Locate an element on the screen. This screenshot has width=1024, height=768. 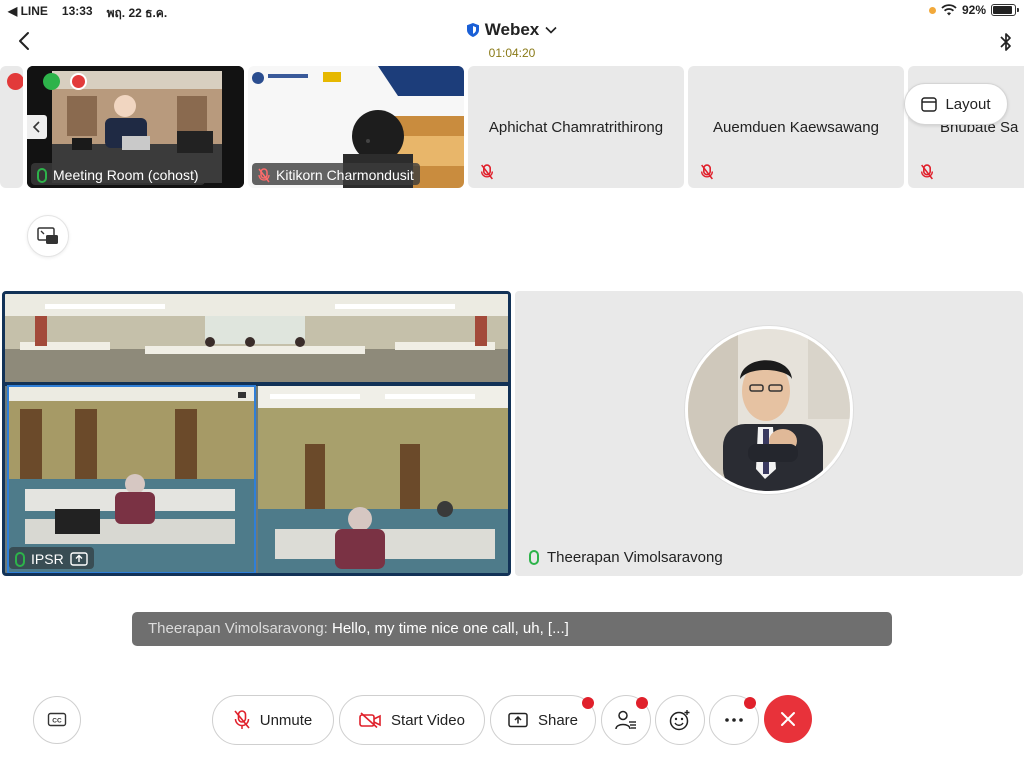
participant-name: IPSR is located at coordinates (47, 559).